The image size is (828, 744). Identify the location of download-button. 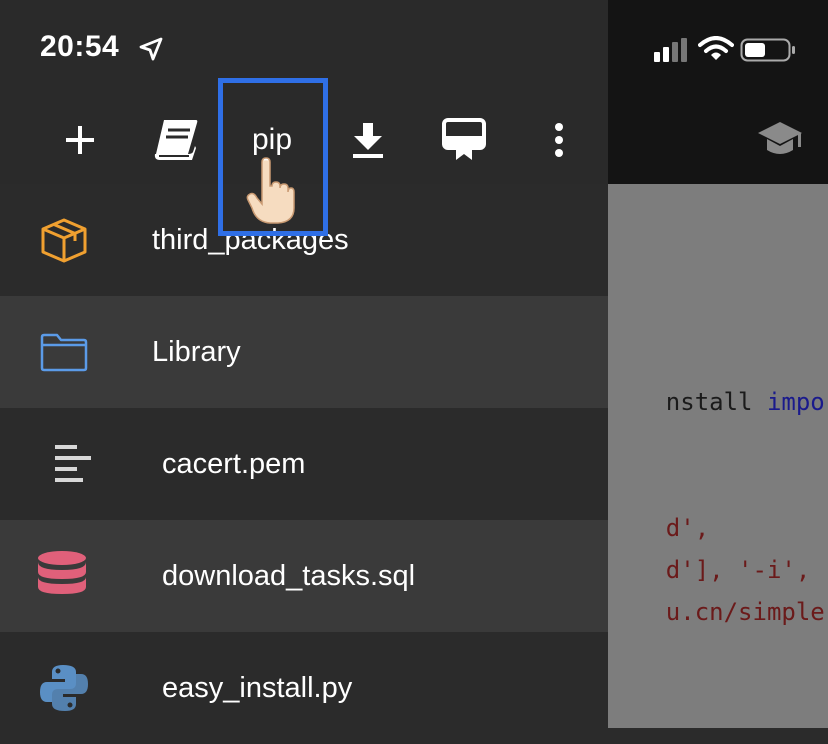
(368, 140).